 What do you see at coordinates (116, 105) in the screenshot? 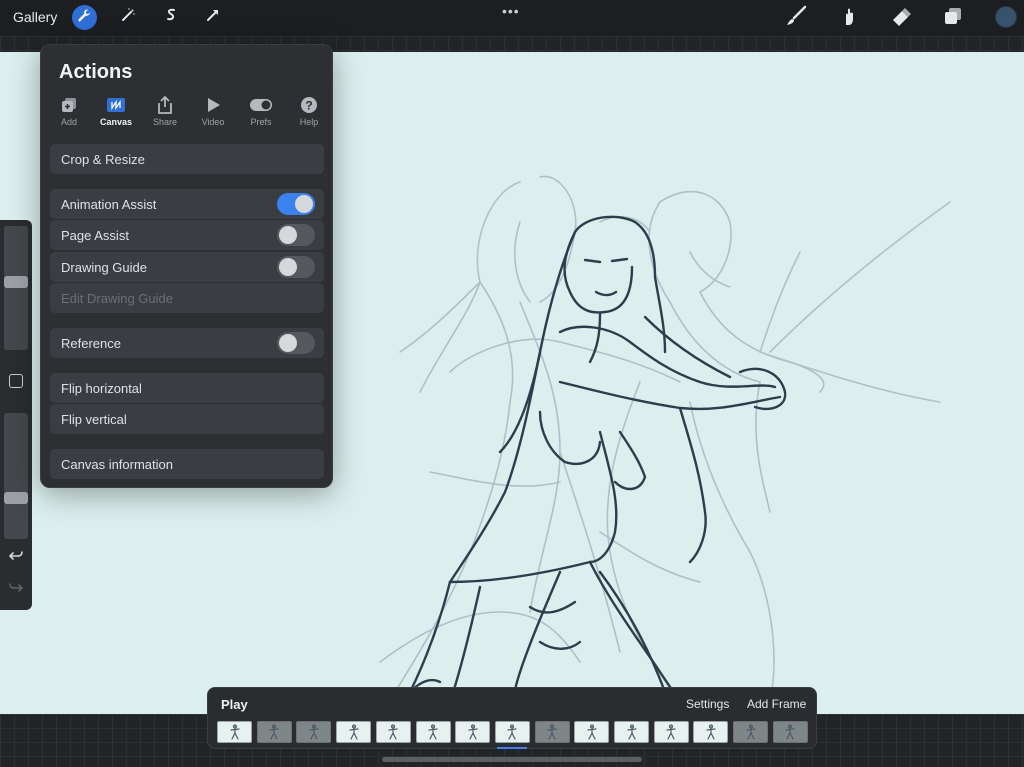
I see `canvas-icon` at bounding box center [116, 105].